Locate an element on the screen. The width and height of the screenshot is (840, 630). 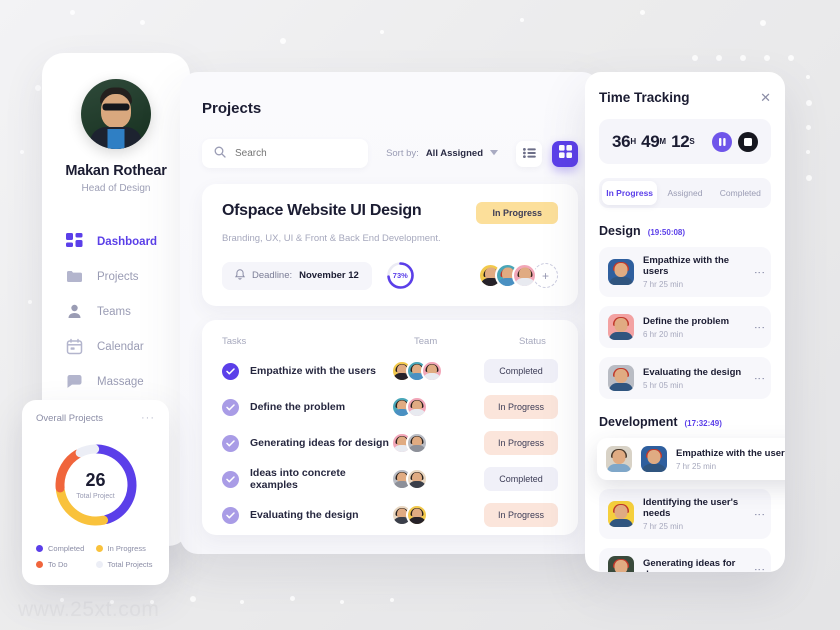
sidebar-item-calendar: Calendar is located at coordinates (116, 346).